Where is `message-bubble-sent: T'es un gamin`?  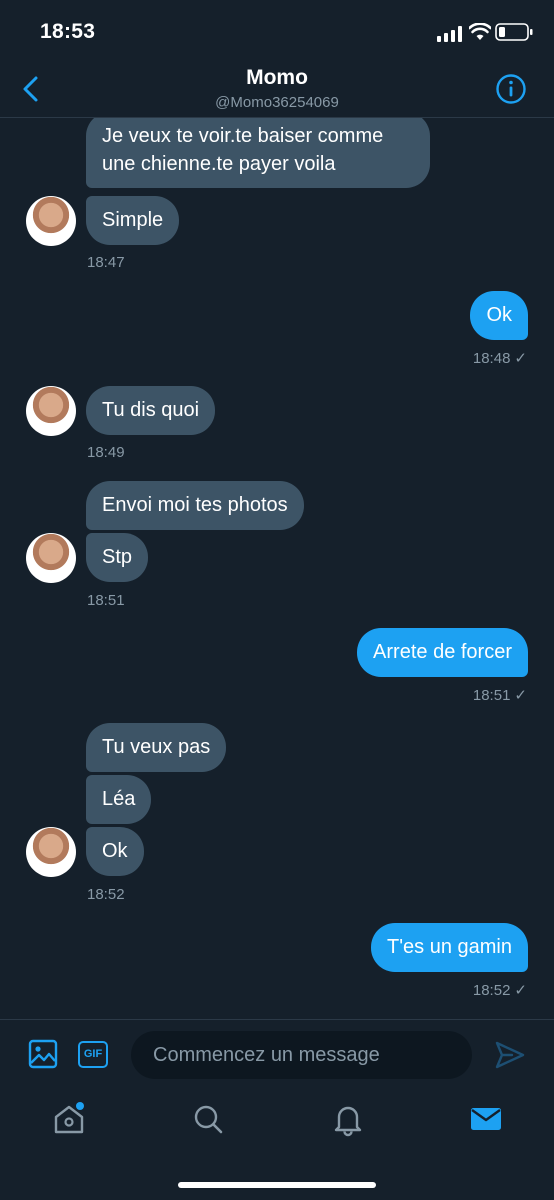 message-bubble-sent: T'es un gamin is located at coordinates (449, 947).